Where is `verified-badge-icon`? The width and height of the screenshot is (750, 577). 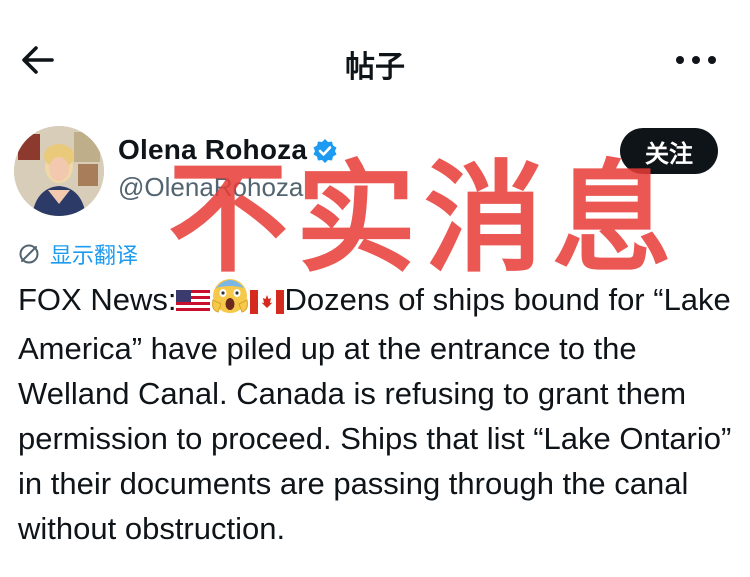
verified-badge-icon is located at coordinates (325, 151).